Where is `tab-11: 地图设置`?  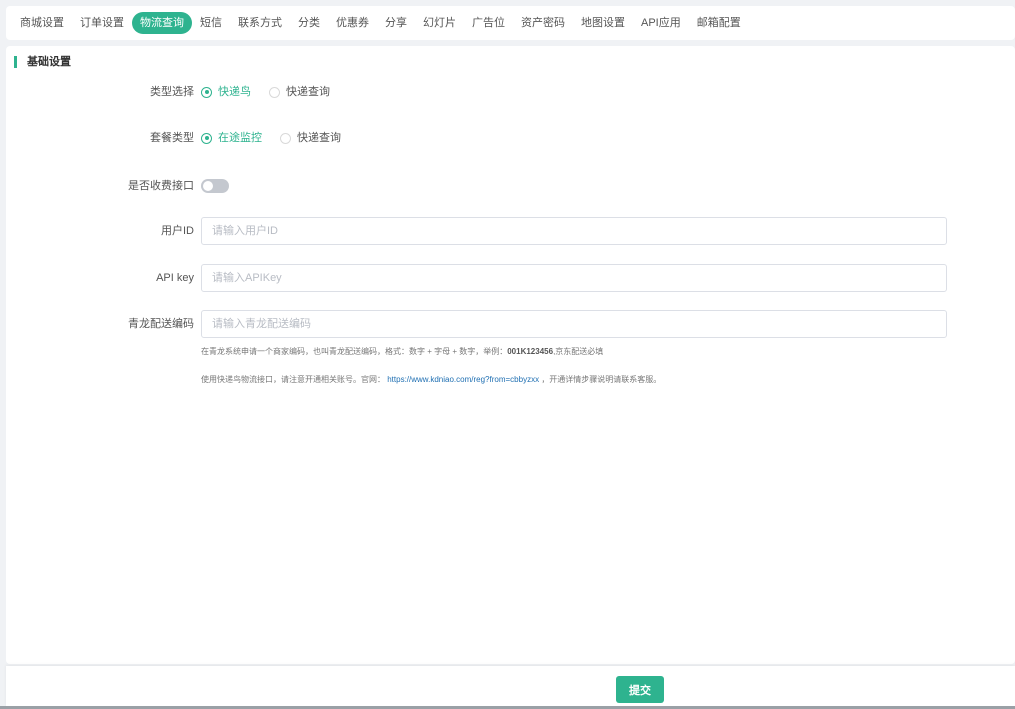 tab-11: 地图设置 is located at coordinates (603, 23).